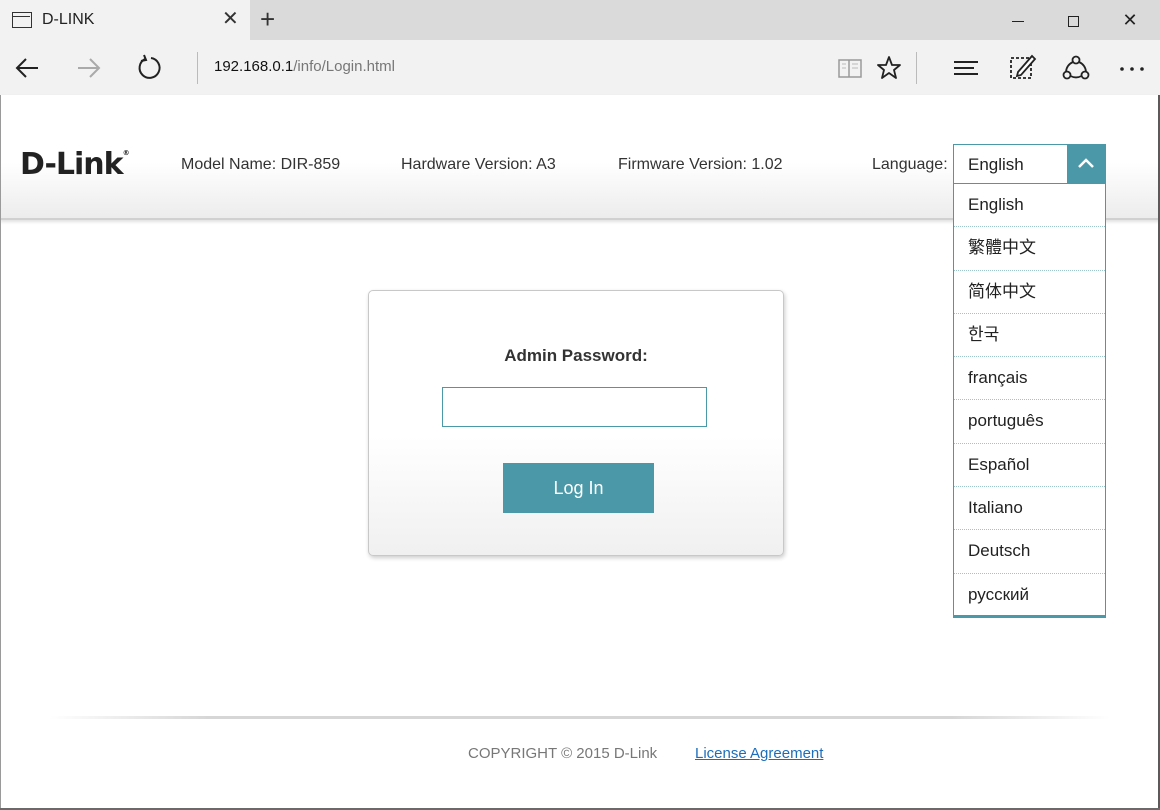  I want to click on language-option: русский, so click(1029, 595).